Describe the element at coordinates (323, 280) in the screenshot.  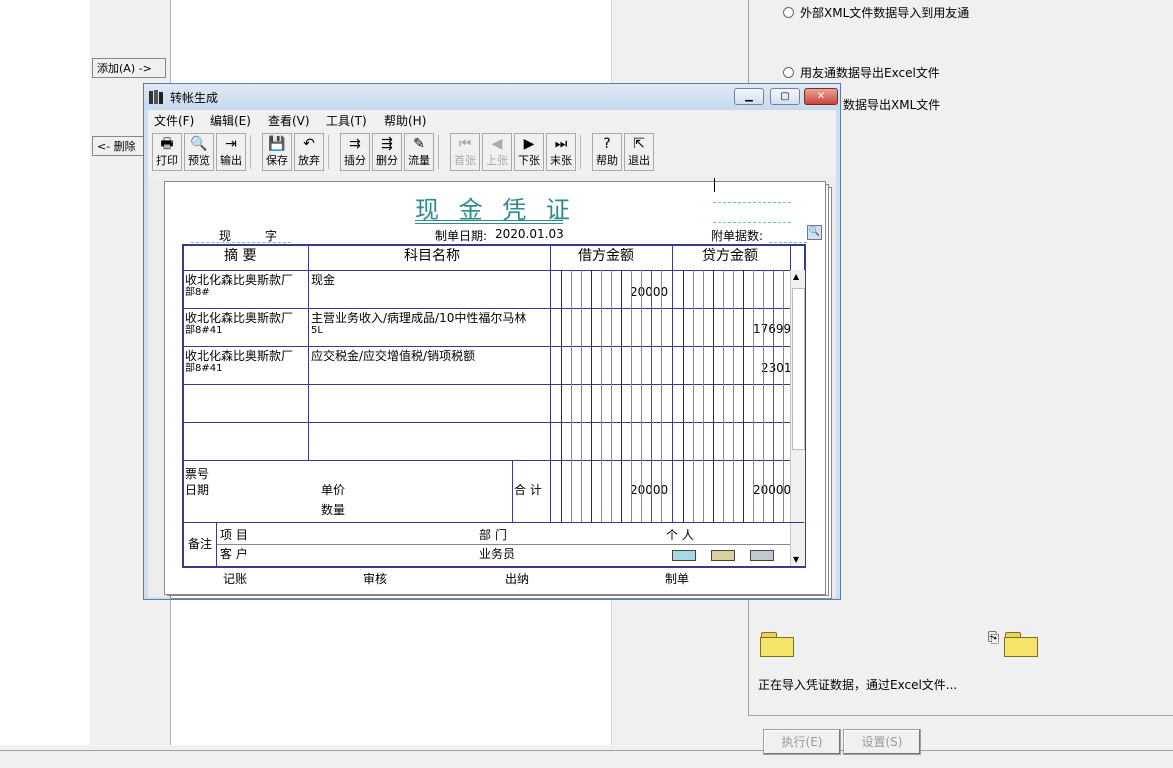
I see `row1-account: 现金` at that location.